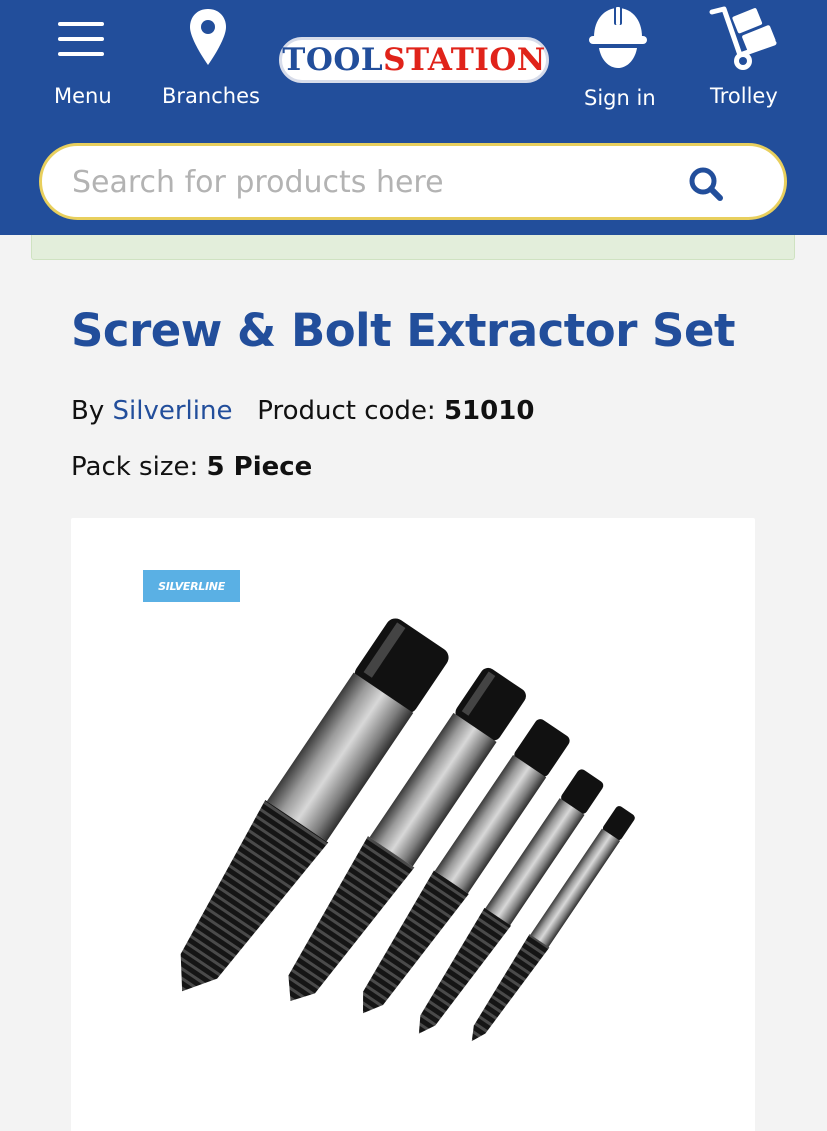 The image size is (827, 1131). What do you see at coordinates (346, 411) in the screenshot?
I see `product-code-label: Product code:` at bounding box center [346, 411].